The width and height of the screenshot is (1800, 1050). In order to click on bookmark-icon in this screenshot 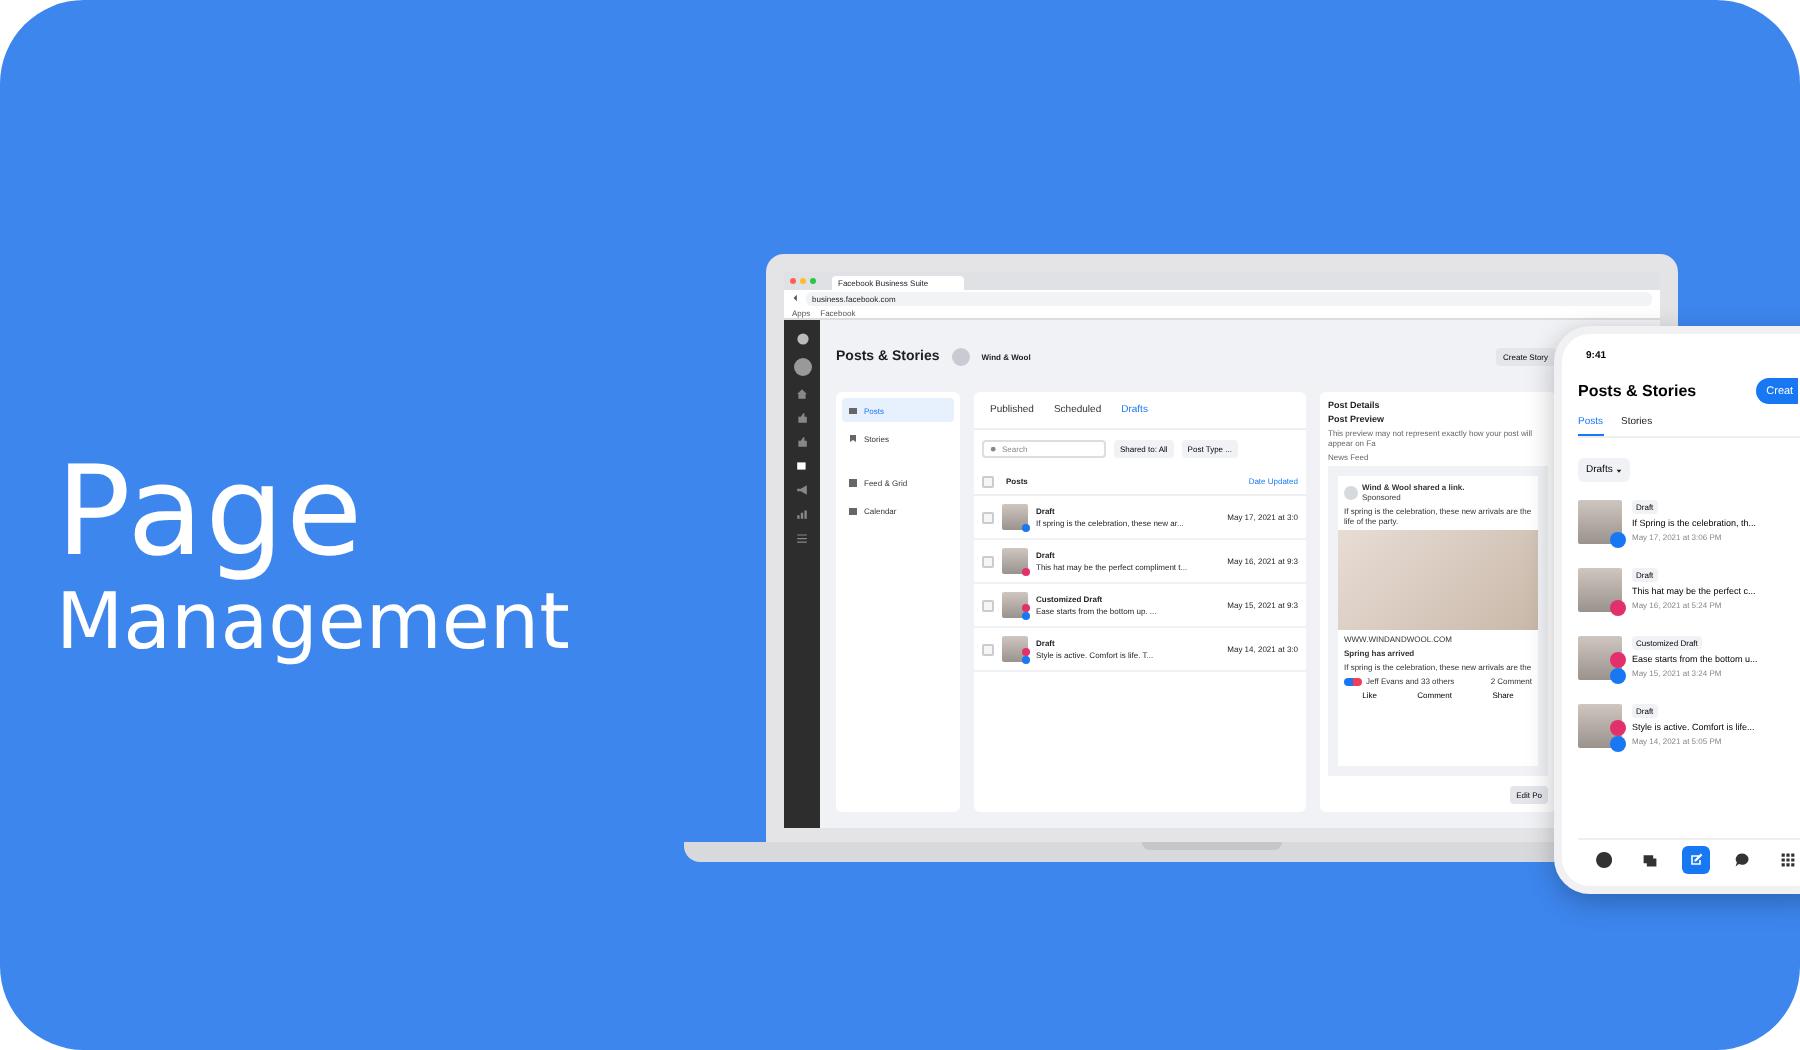, I will do `click(853, 438)`.